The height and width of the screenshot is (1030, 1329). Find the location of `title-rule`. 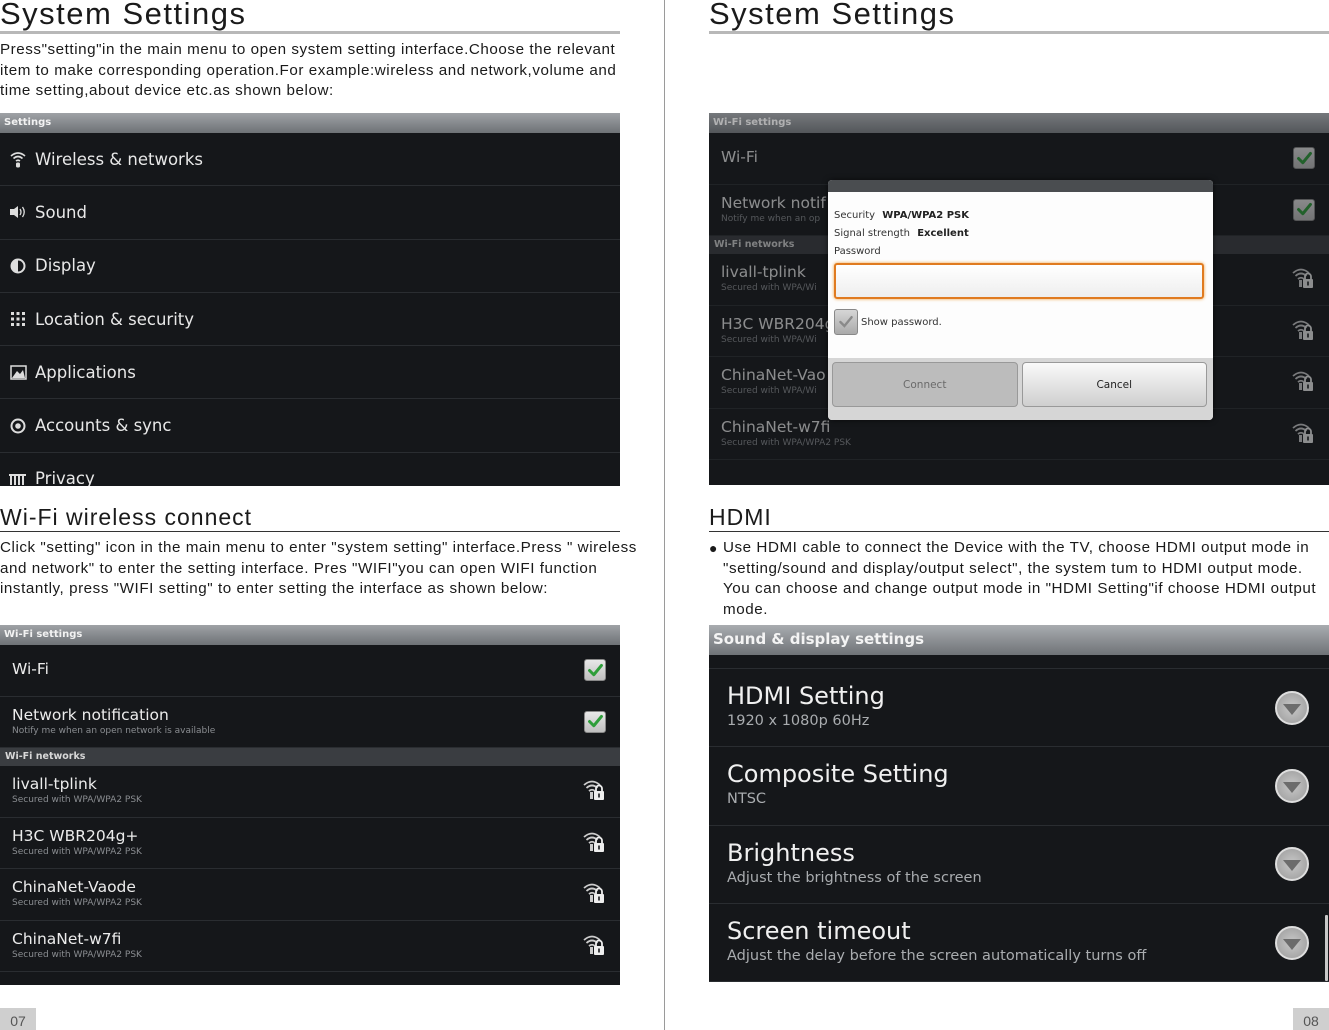

title-rule is located at coordinates (1019, 32).